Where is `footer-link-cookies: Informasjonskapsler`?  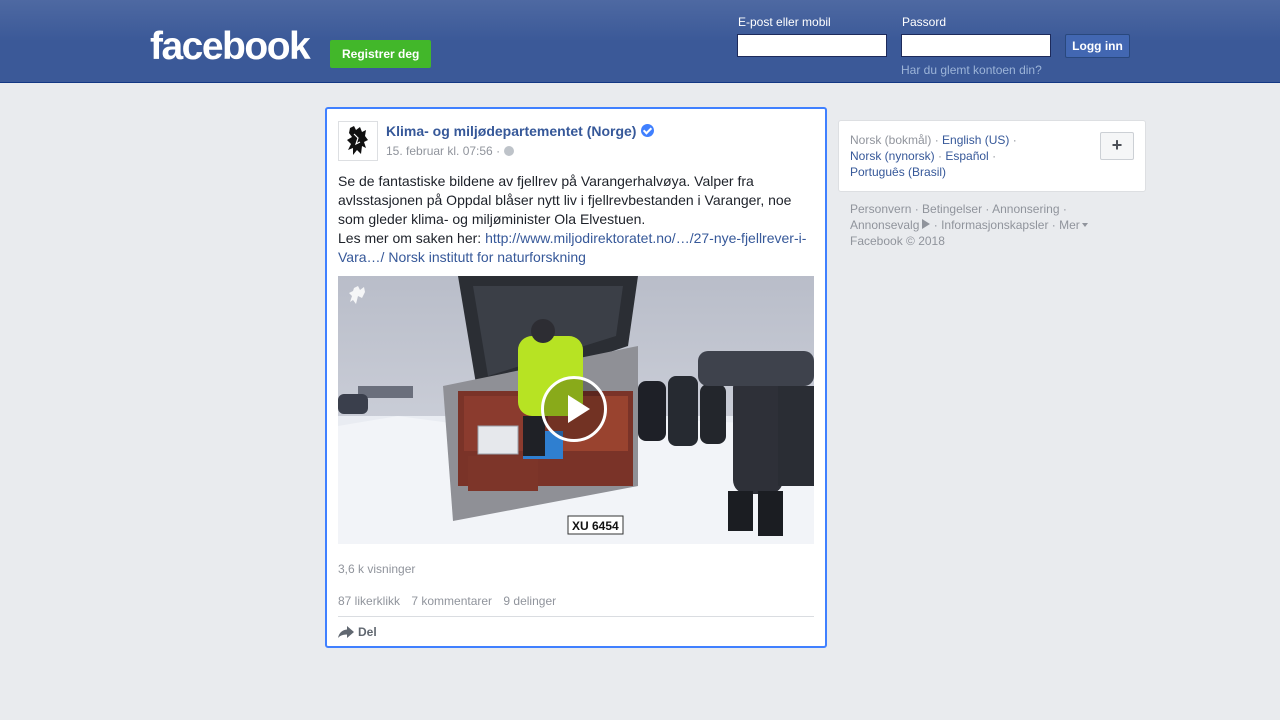
footer-link-cookies: Informasjonskapsler is located at coordinates (994, 225).